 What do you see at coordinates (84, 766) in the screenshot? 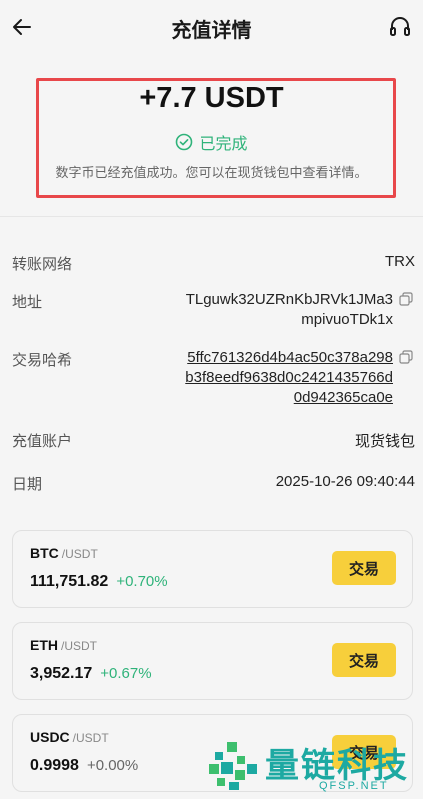
I see `price-row: 0.9998 +0.00%` at bounding box center [84, 766].